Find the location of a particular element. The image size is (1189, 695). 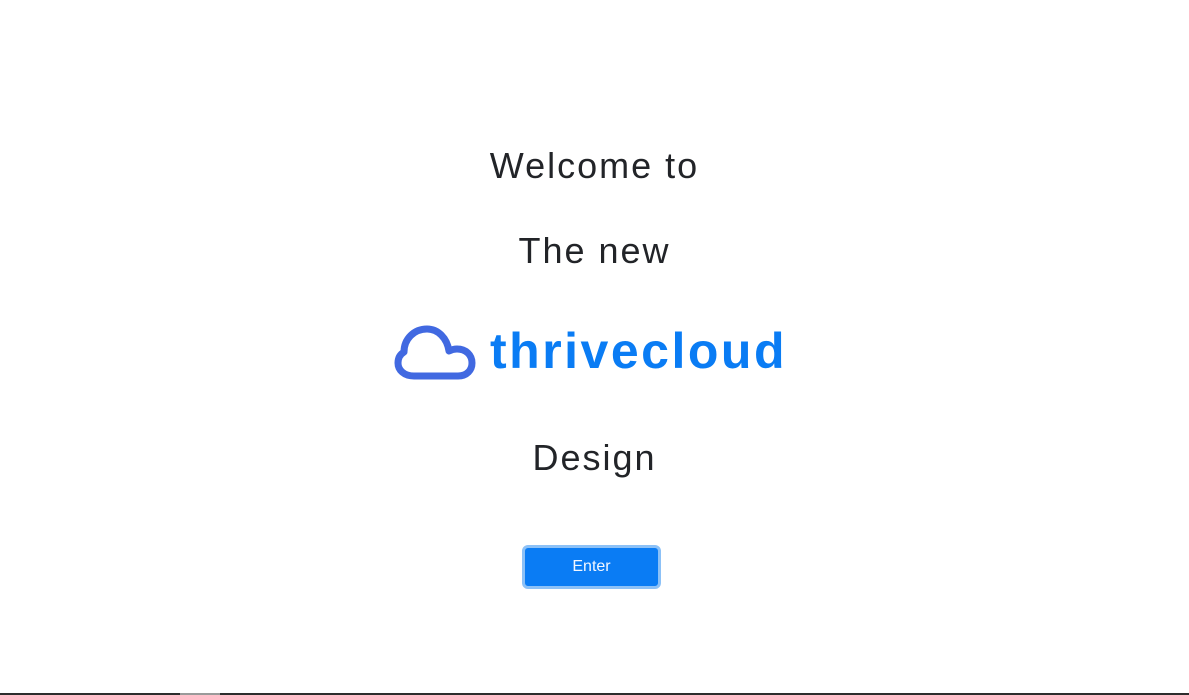

enter-button: Enter is located at coordinates (591, 567).